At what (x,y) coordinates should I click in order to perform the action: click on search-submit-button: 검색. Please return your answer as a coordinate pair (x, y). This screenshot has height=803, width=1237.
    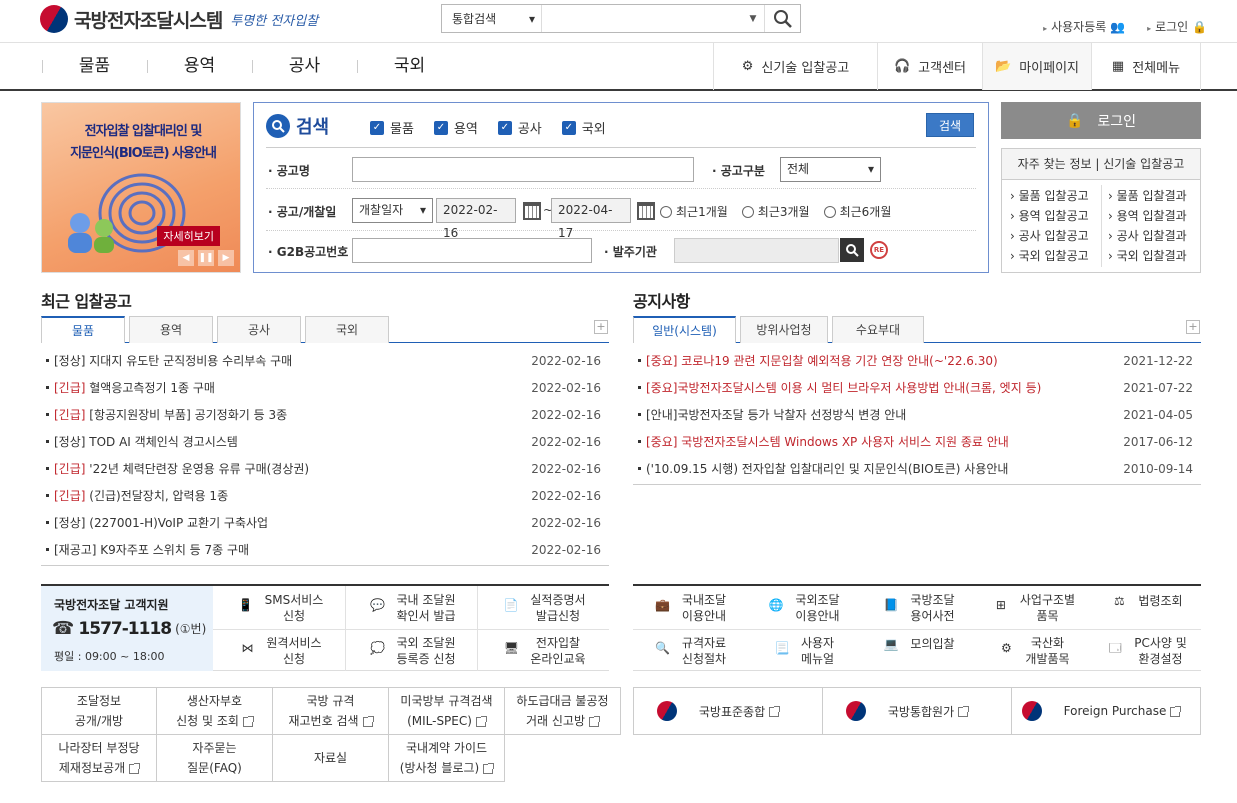
    Looking at the image, I should click on (950, 125).